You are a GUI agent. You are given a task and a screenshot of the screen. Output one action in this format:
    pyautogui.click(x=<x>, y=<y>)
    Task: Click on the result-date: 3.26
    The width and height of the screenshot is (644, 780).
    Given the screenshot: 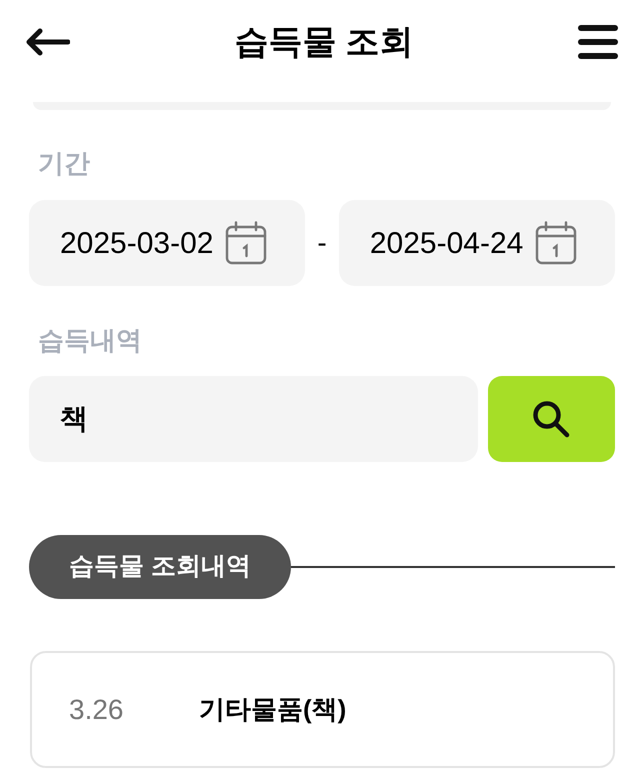 What is the action you would take?
    pyautogui.click(x=96, y=709)
    